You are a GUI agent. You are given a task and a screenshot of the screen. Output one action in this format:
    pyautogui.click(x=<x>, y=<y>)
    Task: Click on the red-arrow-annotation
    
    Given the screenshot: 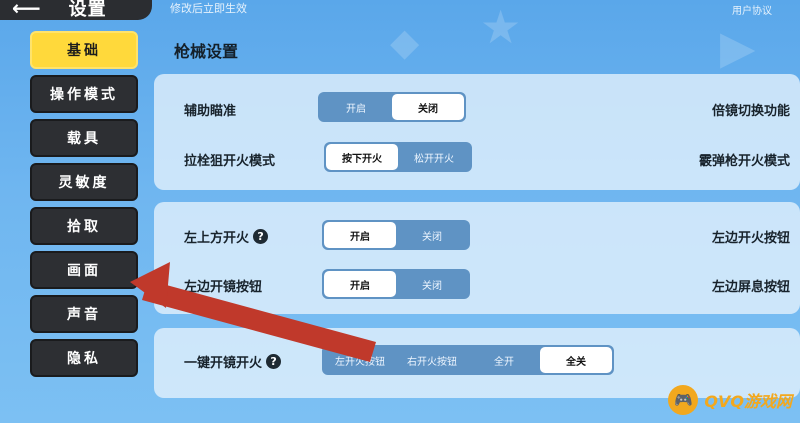 What is the action you would take?
    pyautogui.click(x=253, y=312)
    